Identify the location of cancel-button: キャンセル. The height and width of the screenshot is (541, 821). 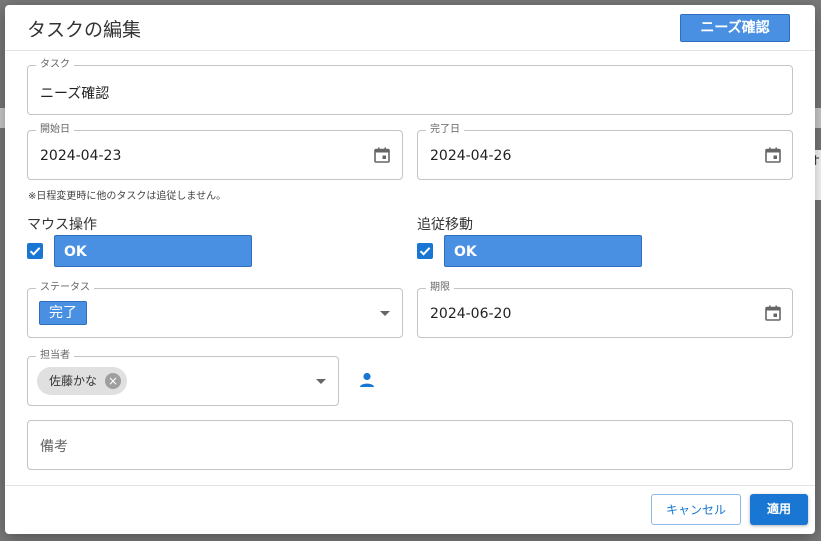
(696, 509).